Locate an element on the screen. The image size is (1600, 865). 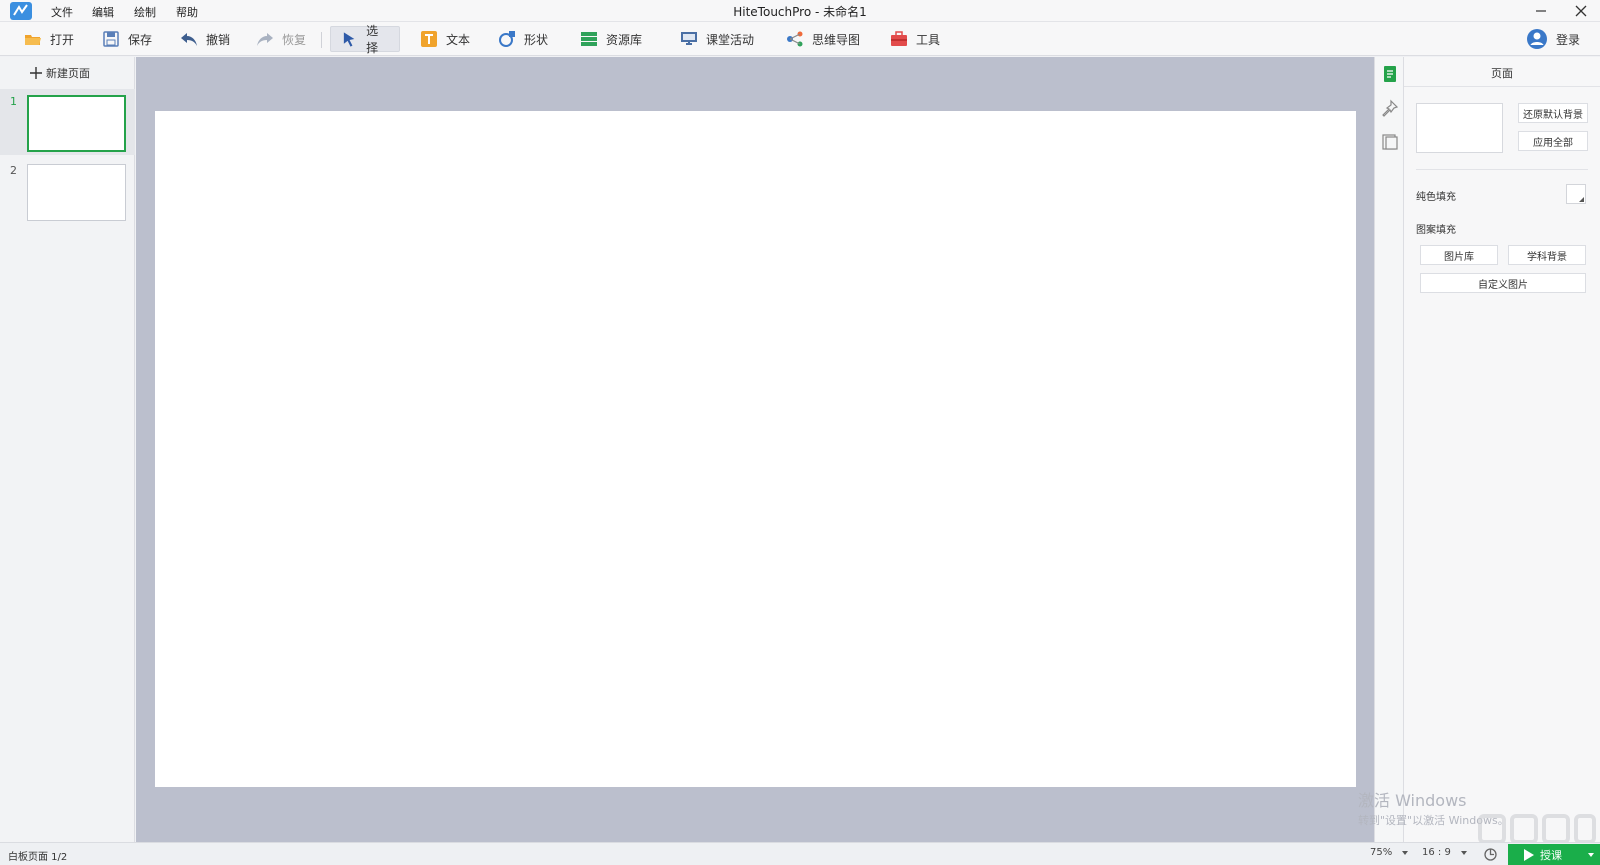
redo-icon is located at coordinates (265, 39).